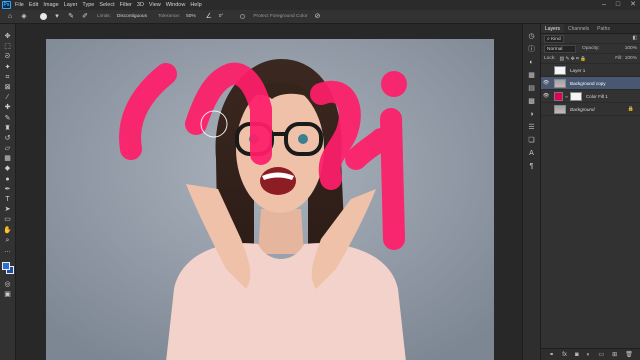 The height and width of the screenshot is (360, 640). What do you see at coordinates (8, 169) in the screenshot?
I see `blur-icon: ◆` at bounding box center [8, 169].